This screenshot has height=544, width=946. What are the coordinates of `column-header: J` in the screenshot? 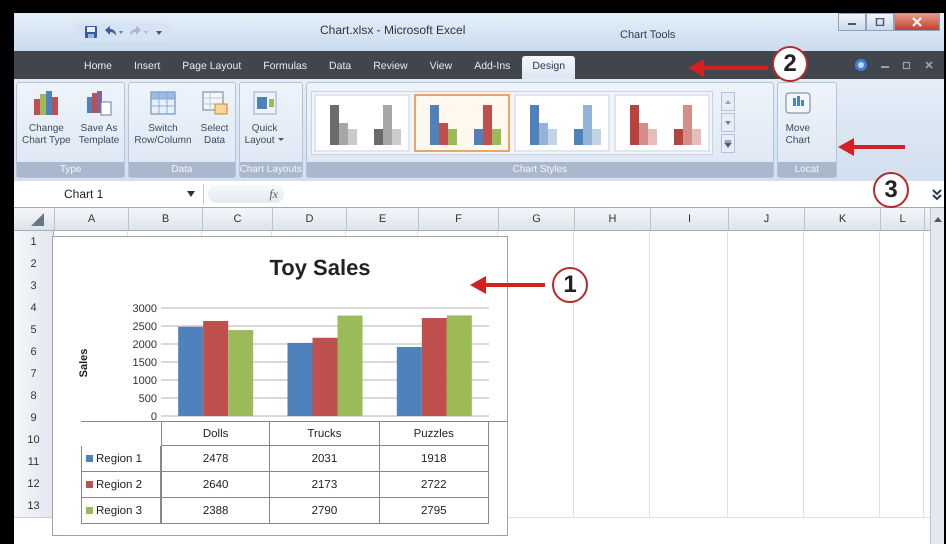 It's located at (767, 219).